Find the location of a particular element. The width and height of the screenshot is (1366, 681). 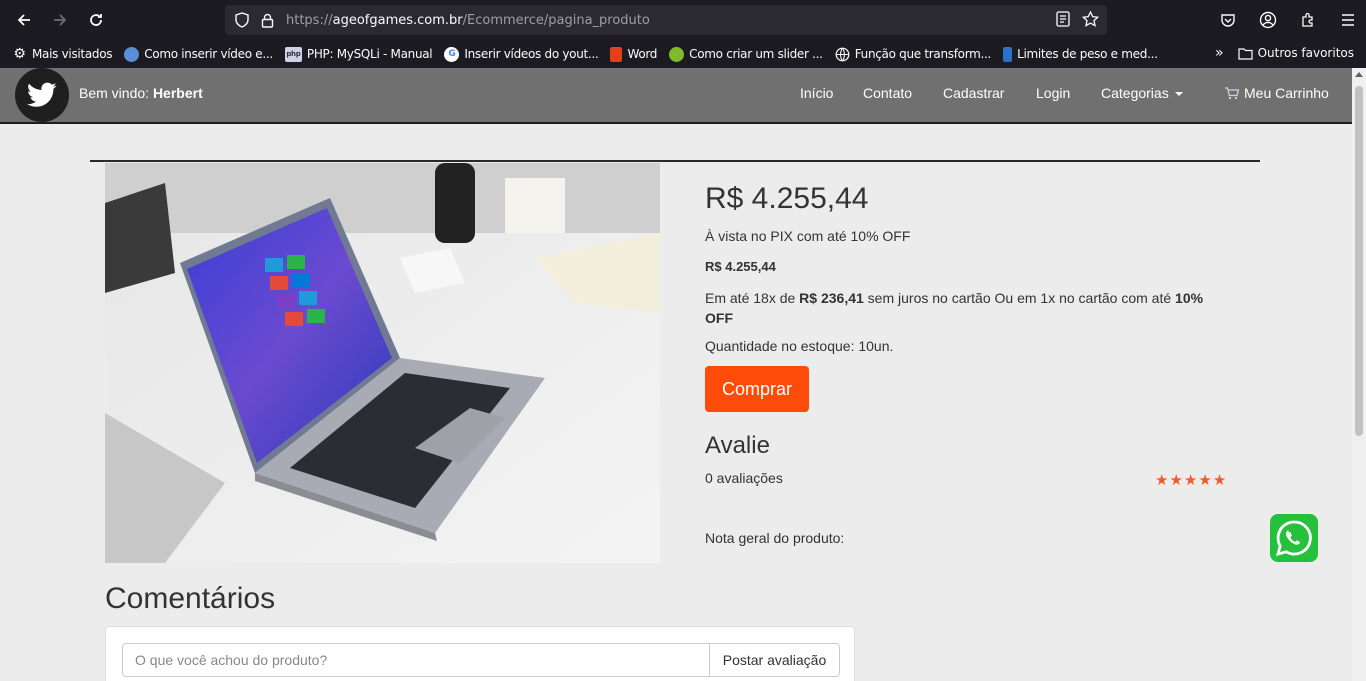

nav-login: Login is located at coordinates (1053, 93).